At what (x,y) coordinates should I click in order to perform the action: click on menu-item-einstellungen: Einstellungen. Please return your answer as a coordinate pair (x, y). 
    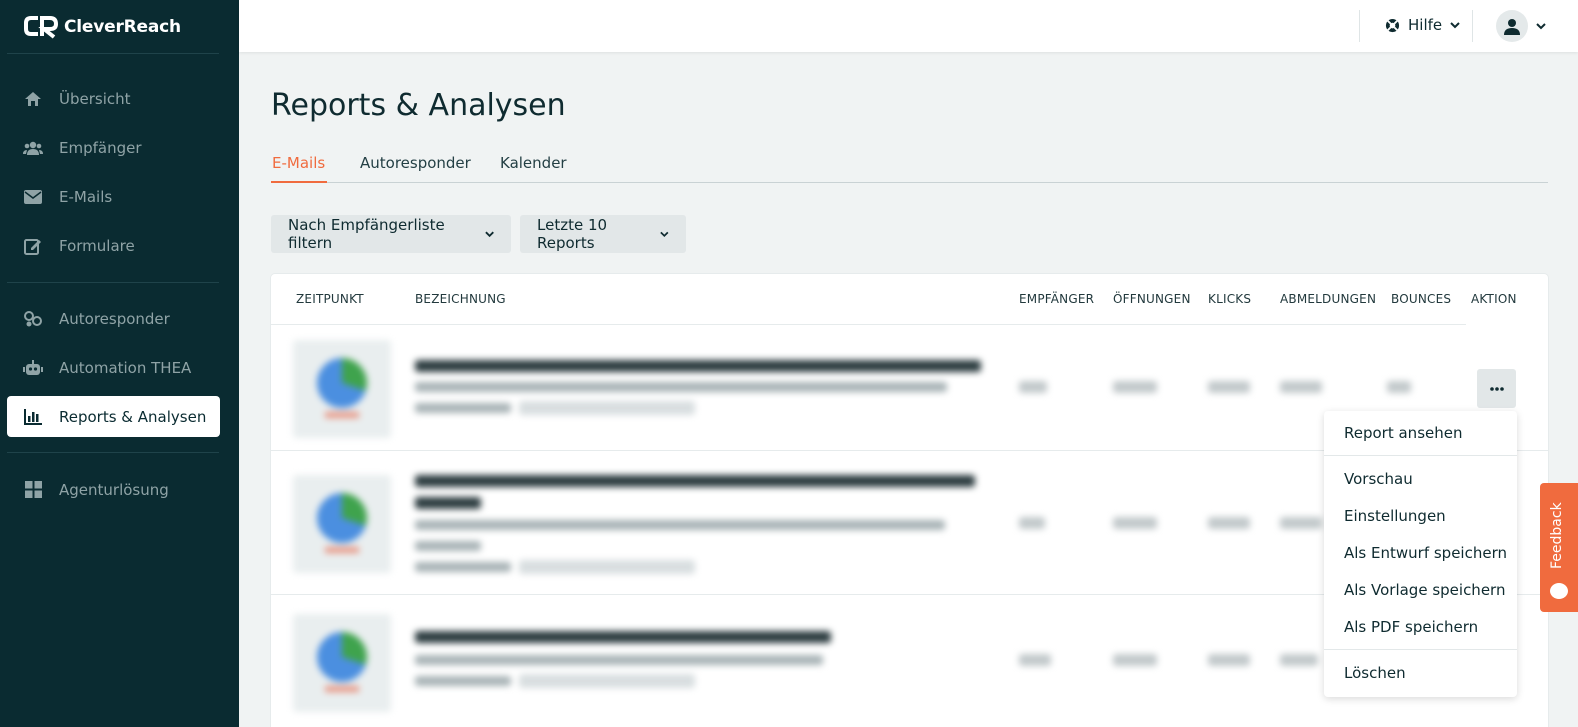
    Looking at the image, I should click on (1395, 516).